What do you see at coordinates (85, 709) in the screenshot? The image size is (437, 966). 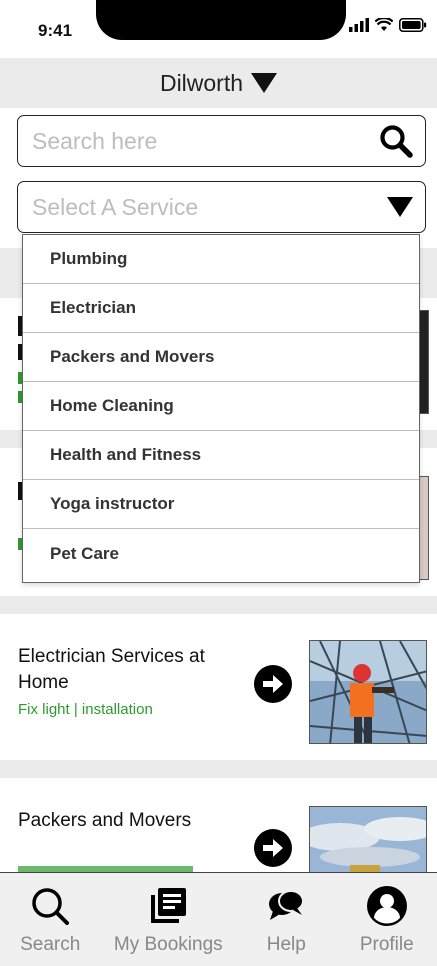 I see `card-subtitle: Fix light | installation` at bounding box center [85, 709].